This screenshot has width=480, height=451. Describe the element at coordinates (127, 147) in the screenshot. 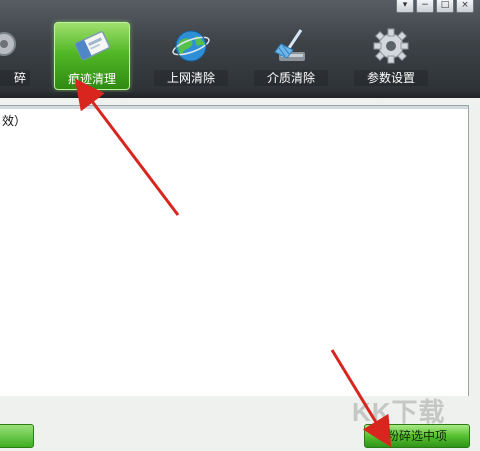

I see `arrow-to-trace-clean` at that location.